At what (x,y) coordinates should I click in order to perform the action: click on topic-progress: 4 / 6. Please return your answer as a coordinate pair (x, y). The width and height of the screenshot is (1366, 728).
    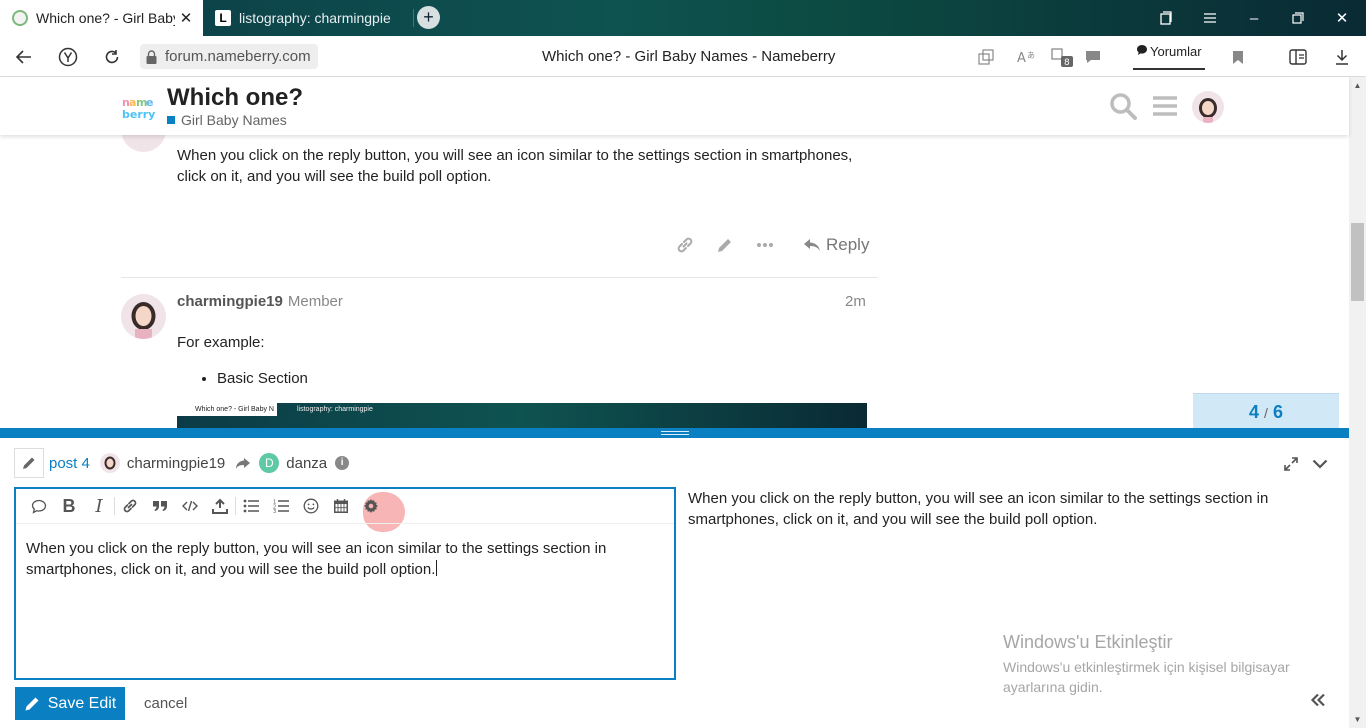
    Looking at the image, I should click on (1266, 410).